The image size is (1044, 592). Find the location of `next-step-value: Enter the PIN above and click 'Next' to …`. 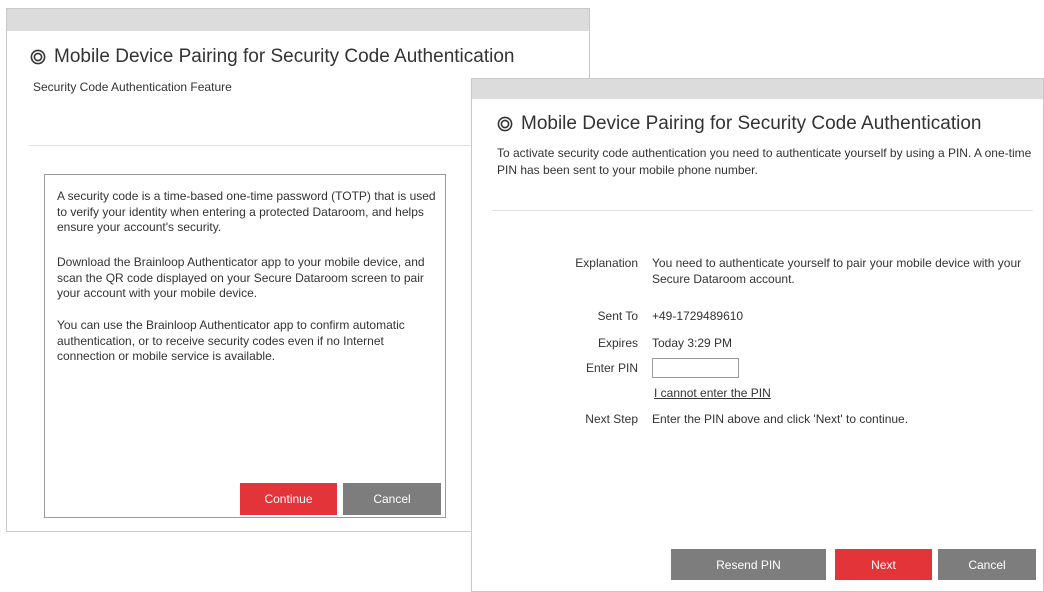

next-step-value: Enter the PIN above and click 'Next' to … is located at coordinates (780, 419).